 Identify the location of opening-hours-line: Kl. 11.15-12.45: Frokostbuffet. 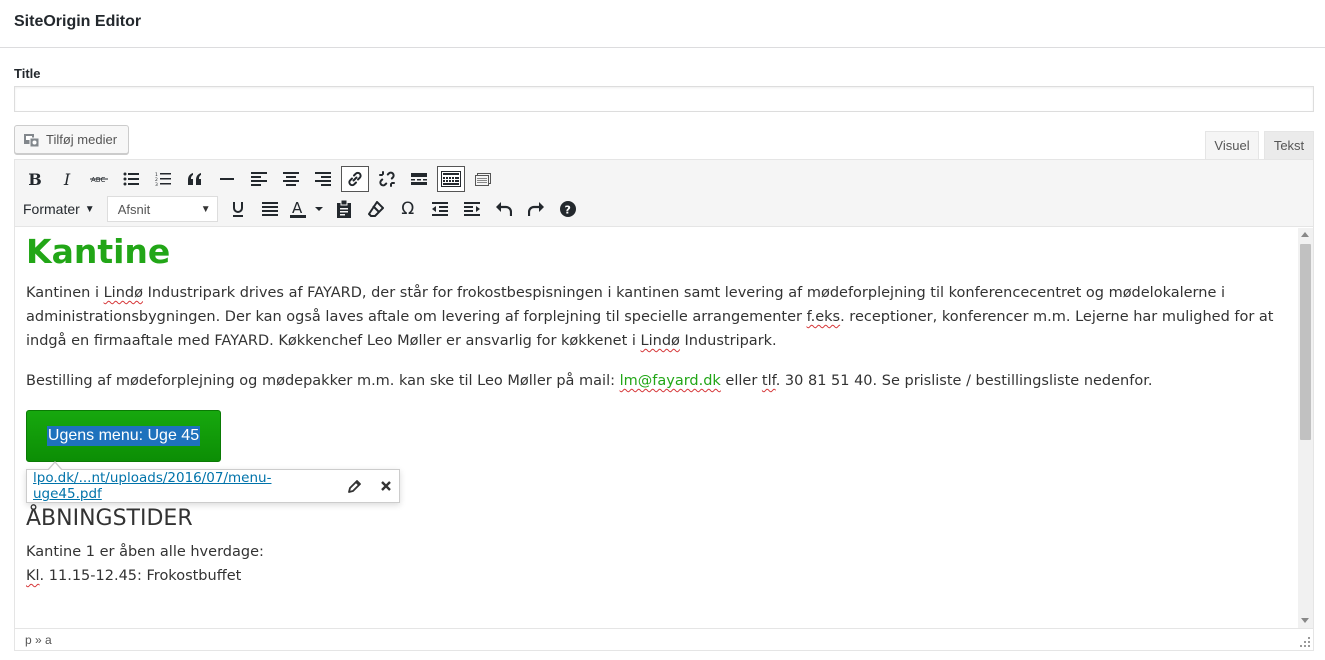
(134, 576).